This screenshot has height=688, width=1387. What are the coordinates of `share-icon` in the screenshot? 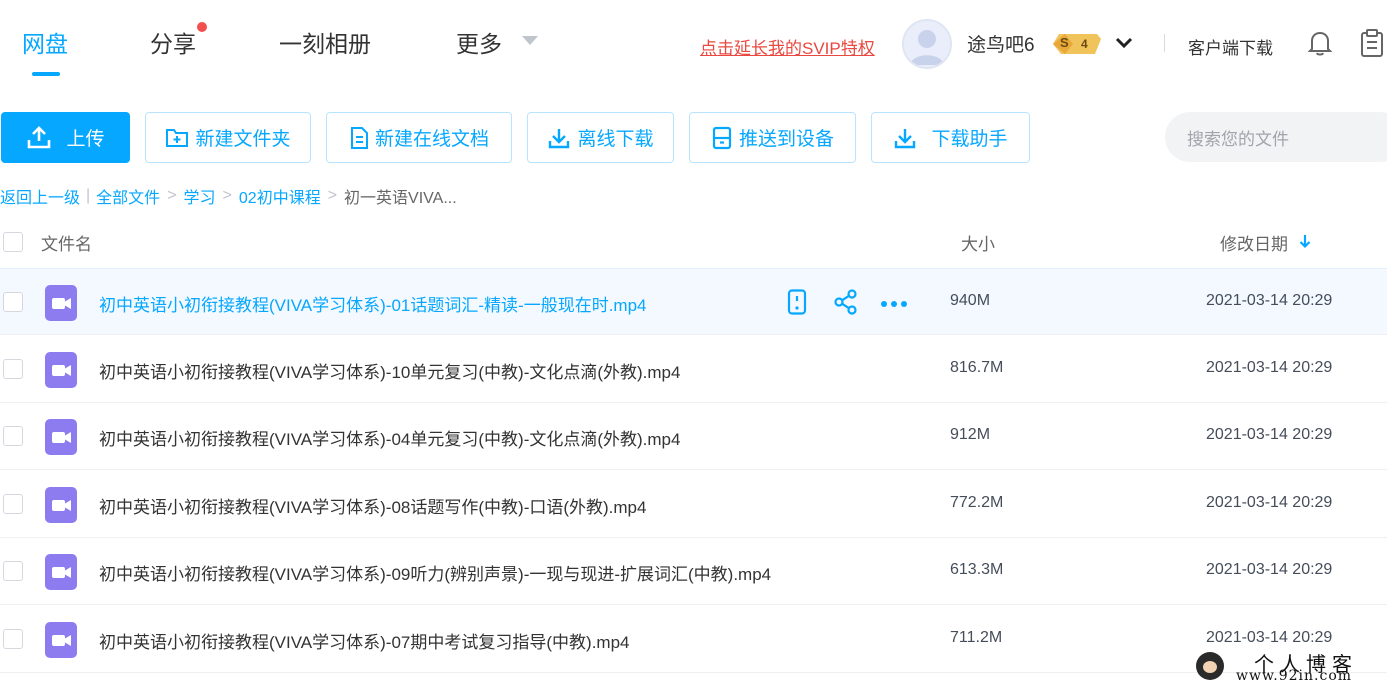 It's located at (846, 304).